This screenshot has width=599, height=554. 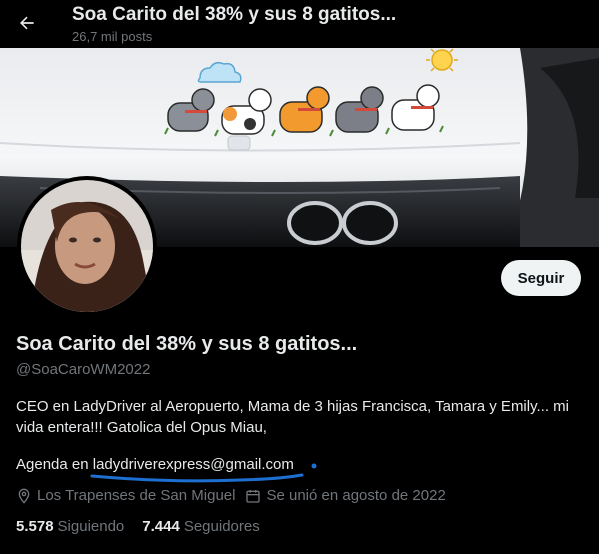 I want to click on arrow-left-icon, so click(x=27, y=23).